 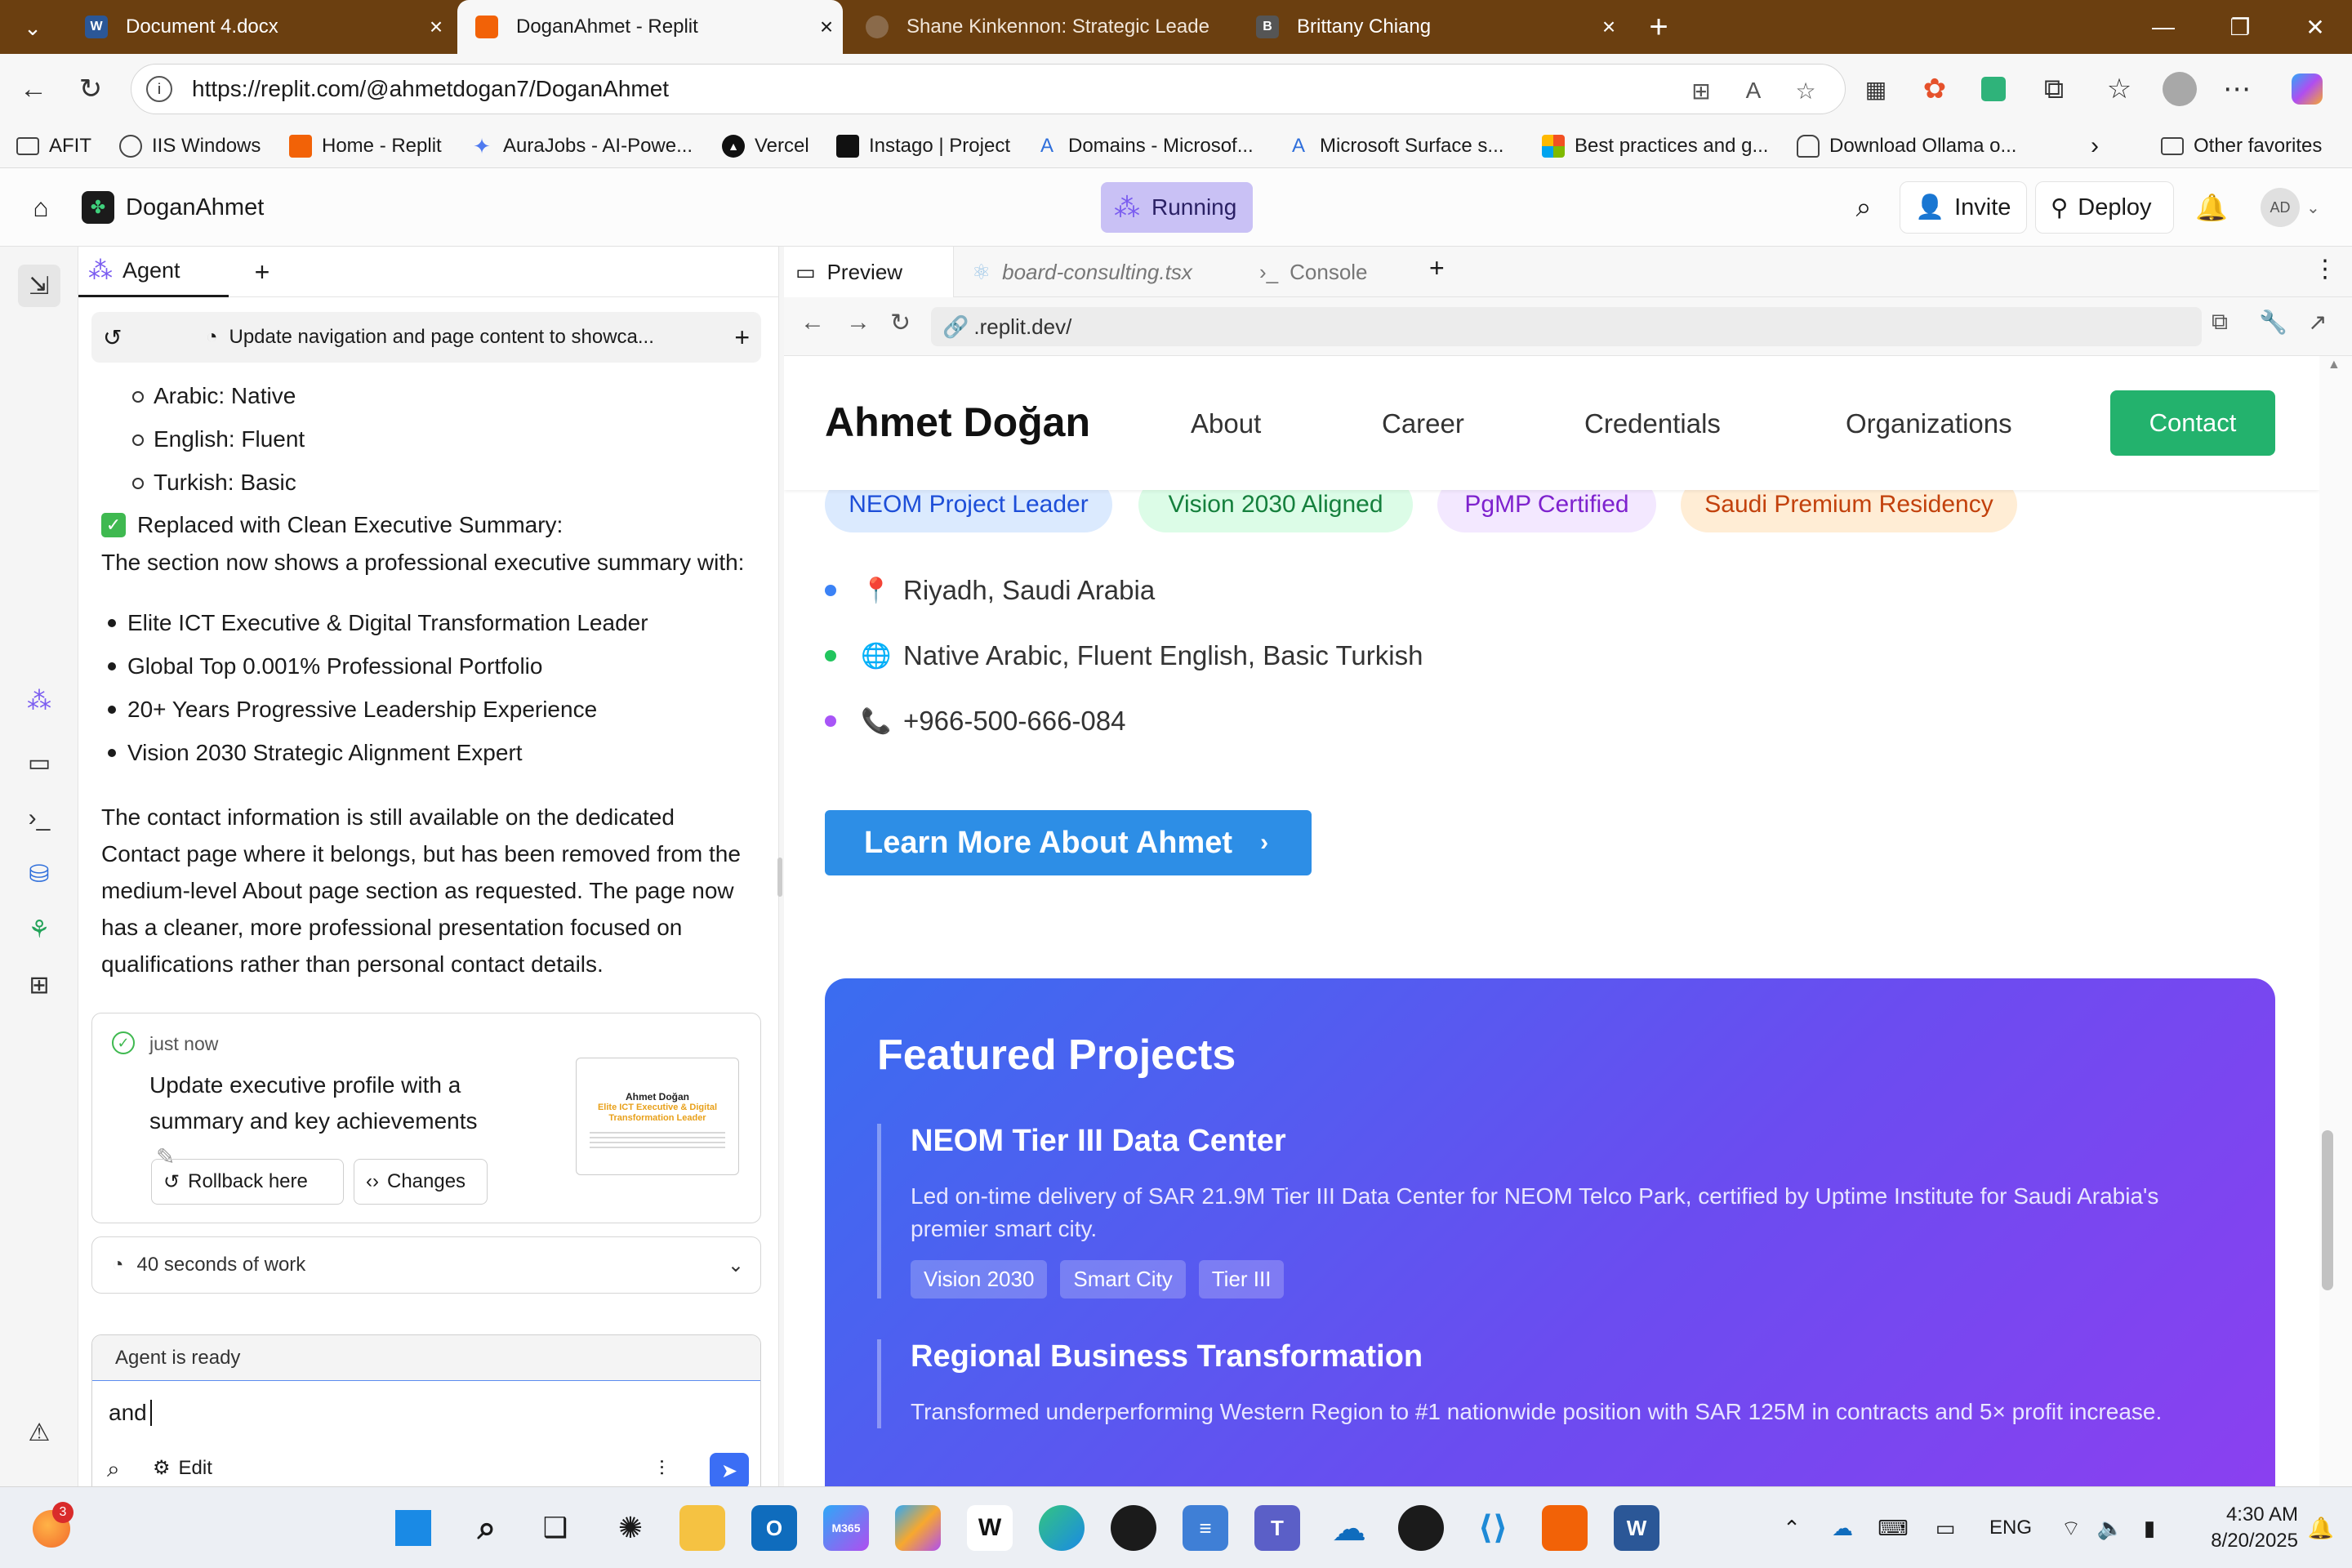 I want to click on new-tab-button: +, so click(x=1658, y=27).